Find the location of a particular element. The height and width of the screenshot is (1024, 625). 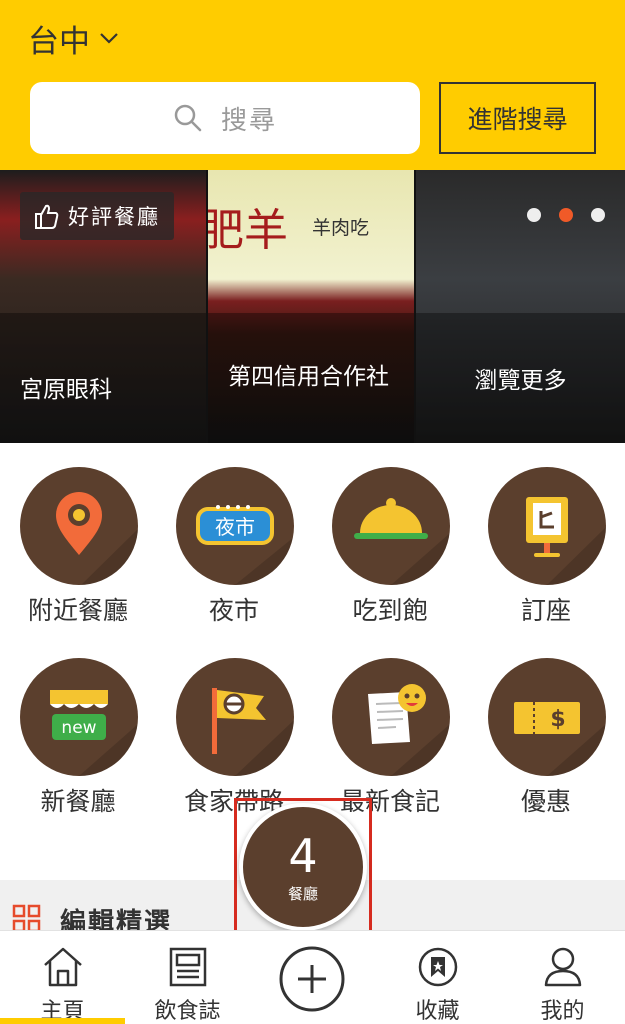

svg-text: 夜市 is located at coordinates (235, 527).